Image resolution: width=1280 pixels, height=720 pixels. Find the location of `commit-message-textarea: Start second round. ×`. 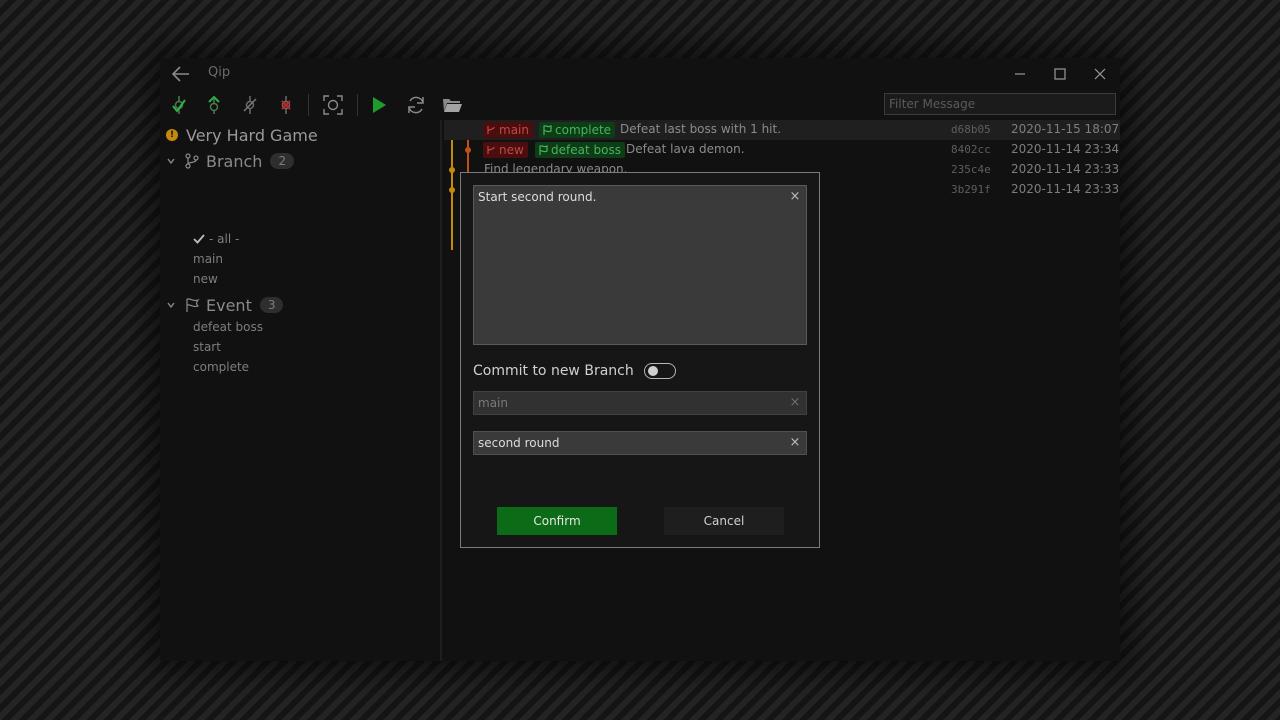

commit-message-textarea: Start second round. × is located at coordinates (640, 265).